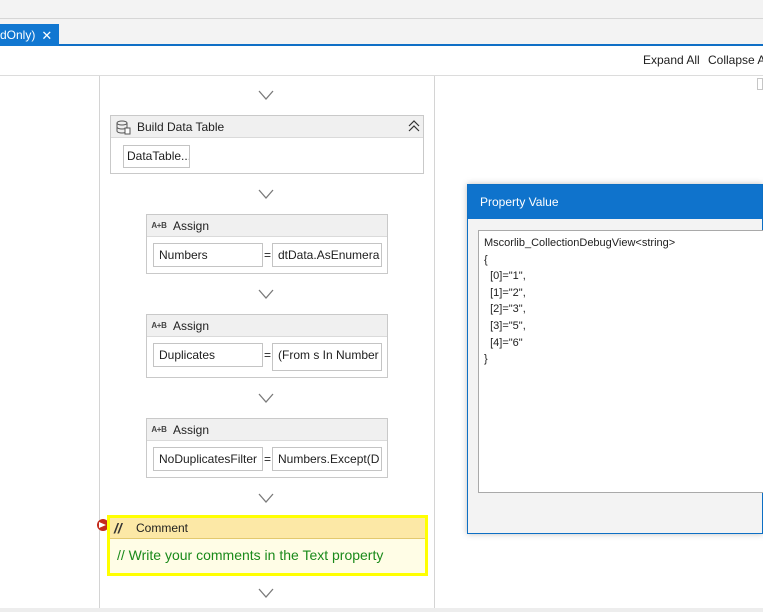  Describe the element at coordinates (381, 32) in the screenshot. I see `document-tab-row` at that location.